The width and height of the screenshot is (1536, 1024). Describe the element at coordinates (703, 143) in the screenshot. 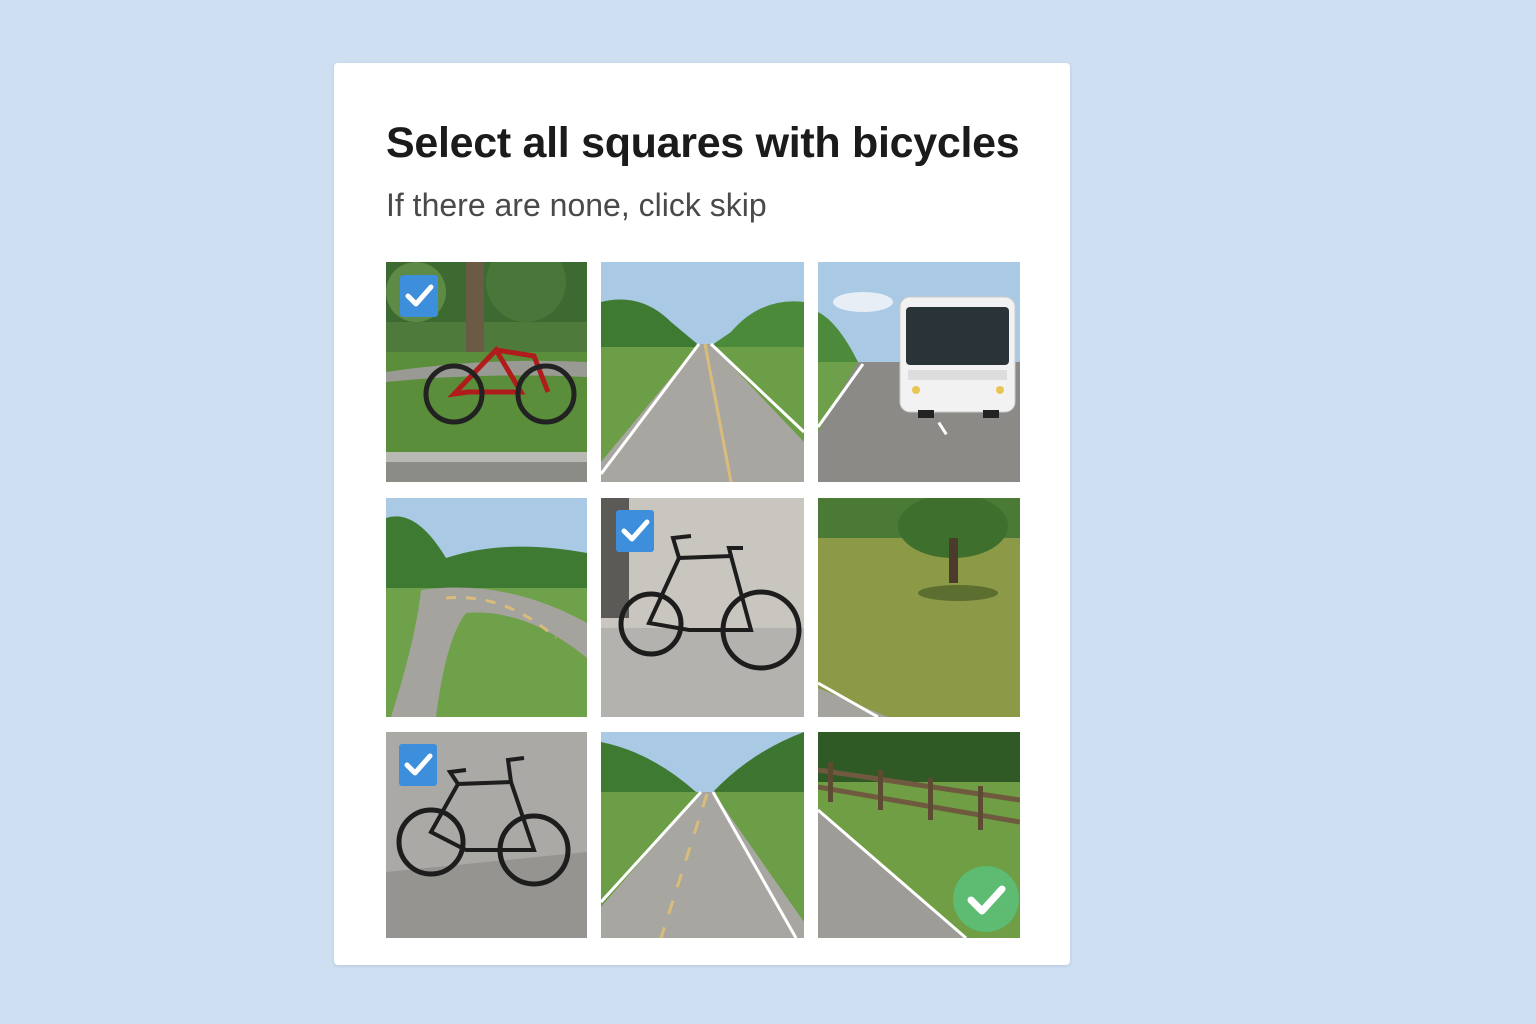

I see `challenge-title: Select all squares with bicycles` at that location.